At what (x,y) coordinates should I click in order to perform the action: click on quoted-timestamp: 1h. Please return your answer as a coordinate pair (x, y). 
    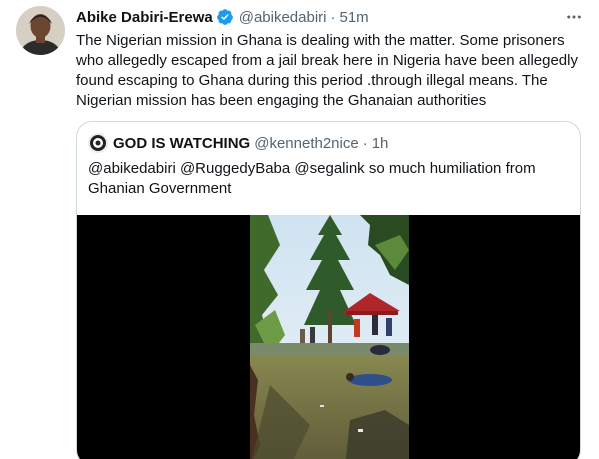
    Looking at the image, I should click on (380, 143).